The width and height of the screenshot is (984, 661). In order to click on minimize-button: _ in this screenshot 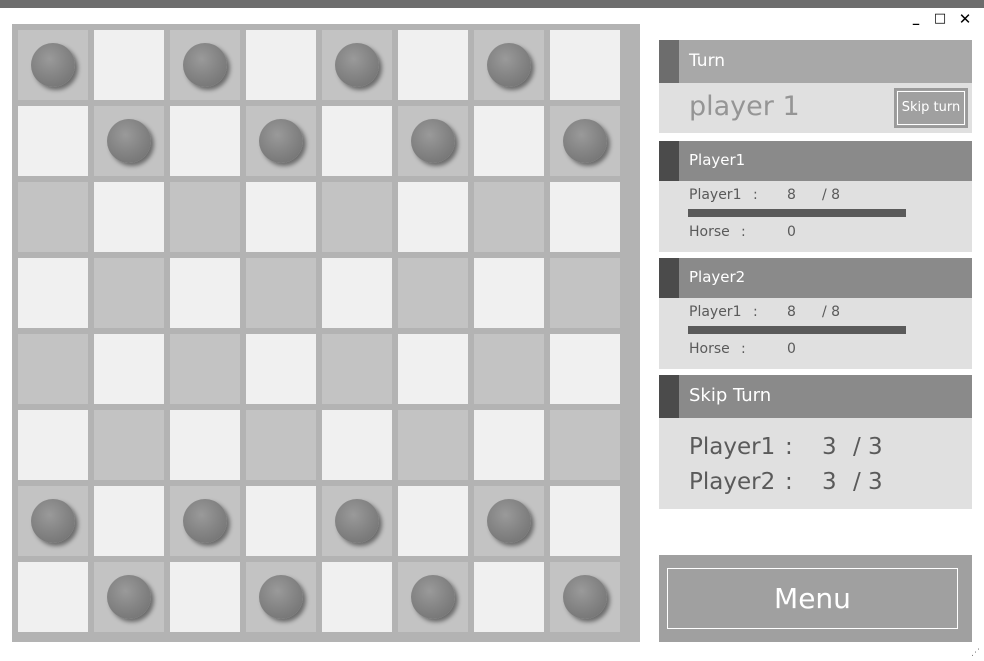, I will do `click(916, 19)`.